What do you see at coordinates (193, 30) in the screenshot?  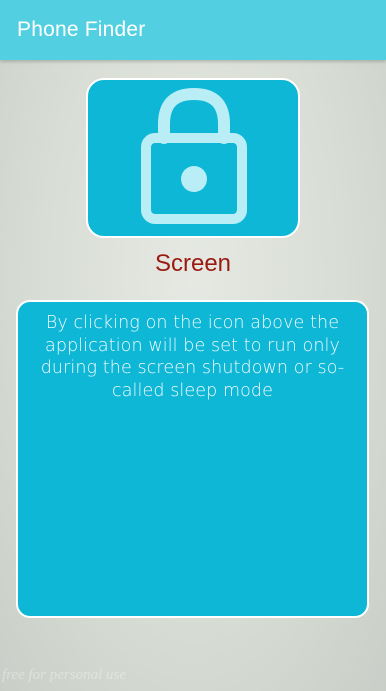 I see `app-bar: Phone Finder` at bounding box center [193, 30].